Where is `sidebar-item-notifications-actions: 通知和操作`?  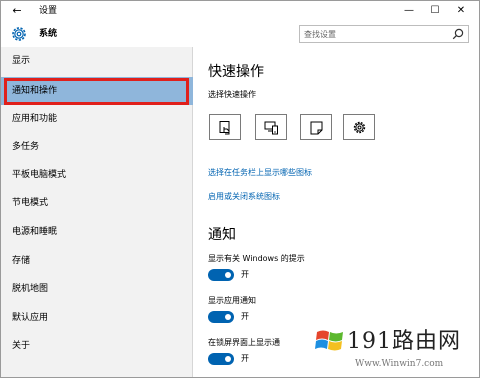
sidebar-item-notifications-actions: 通知和操作 is located at coordinates (97, 91).